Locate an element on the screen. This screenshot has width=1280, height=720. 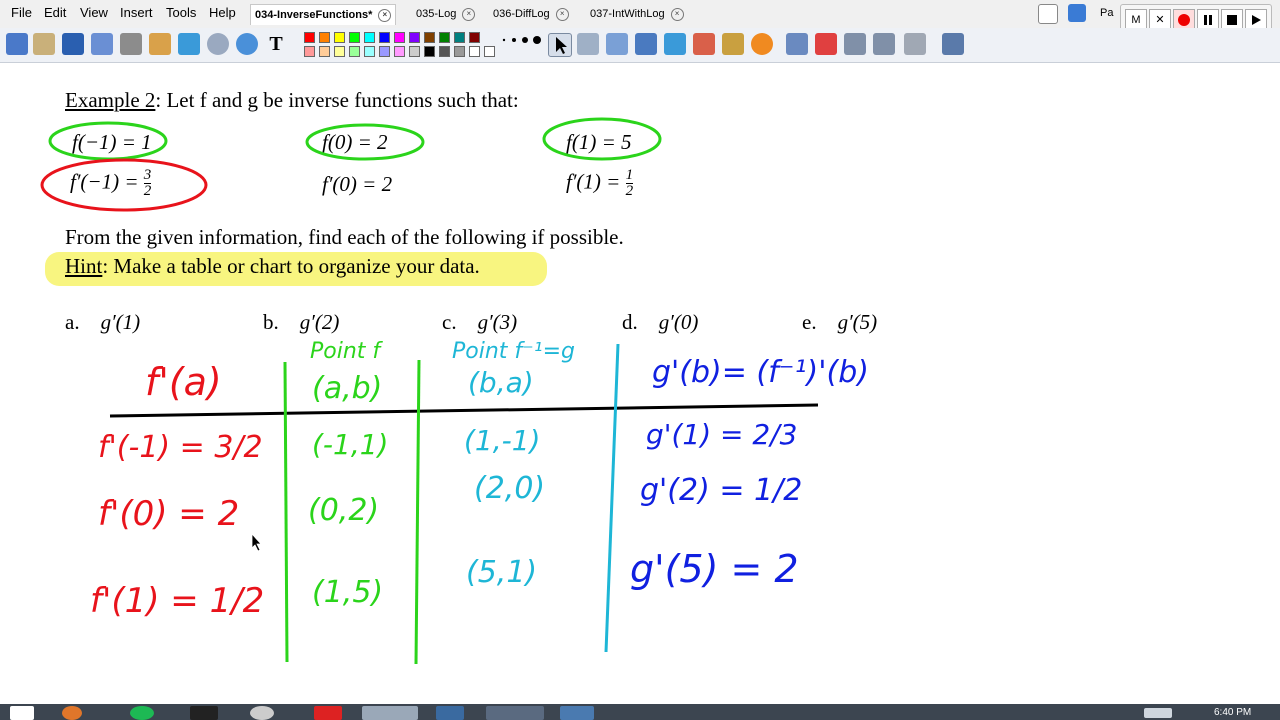
swatch-red is located at coordinates (309, 37).